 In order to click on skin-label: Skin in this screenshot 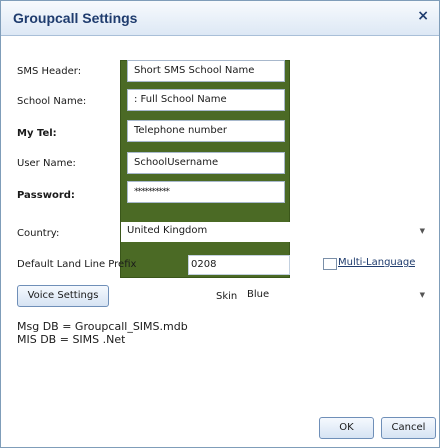, I will do `click(227, 296)`.